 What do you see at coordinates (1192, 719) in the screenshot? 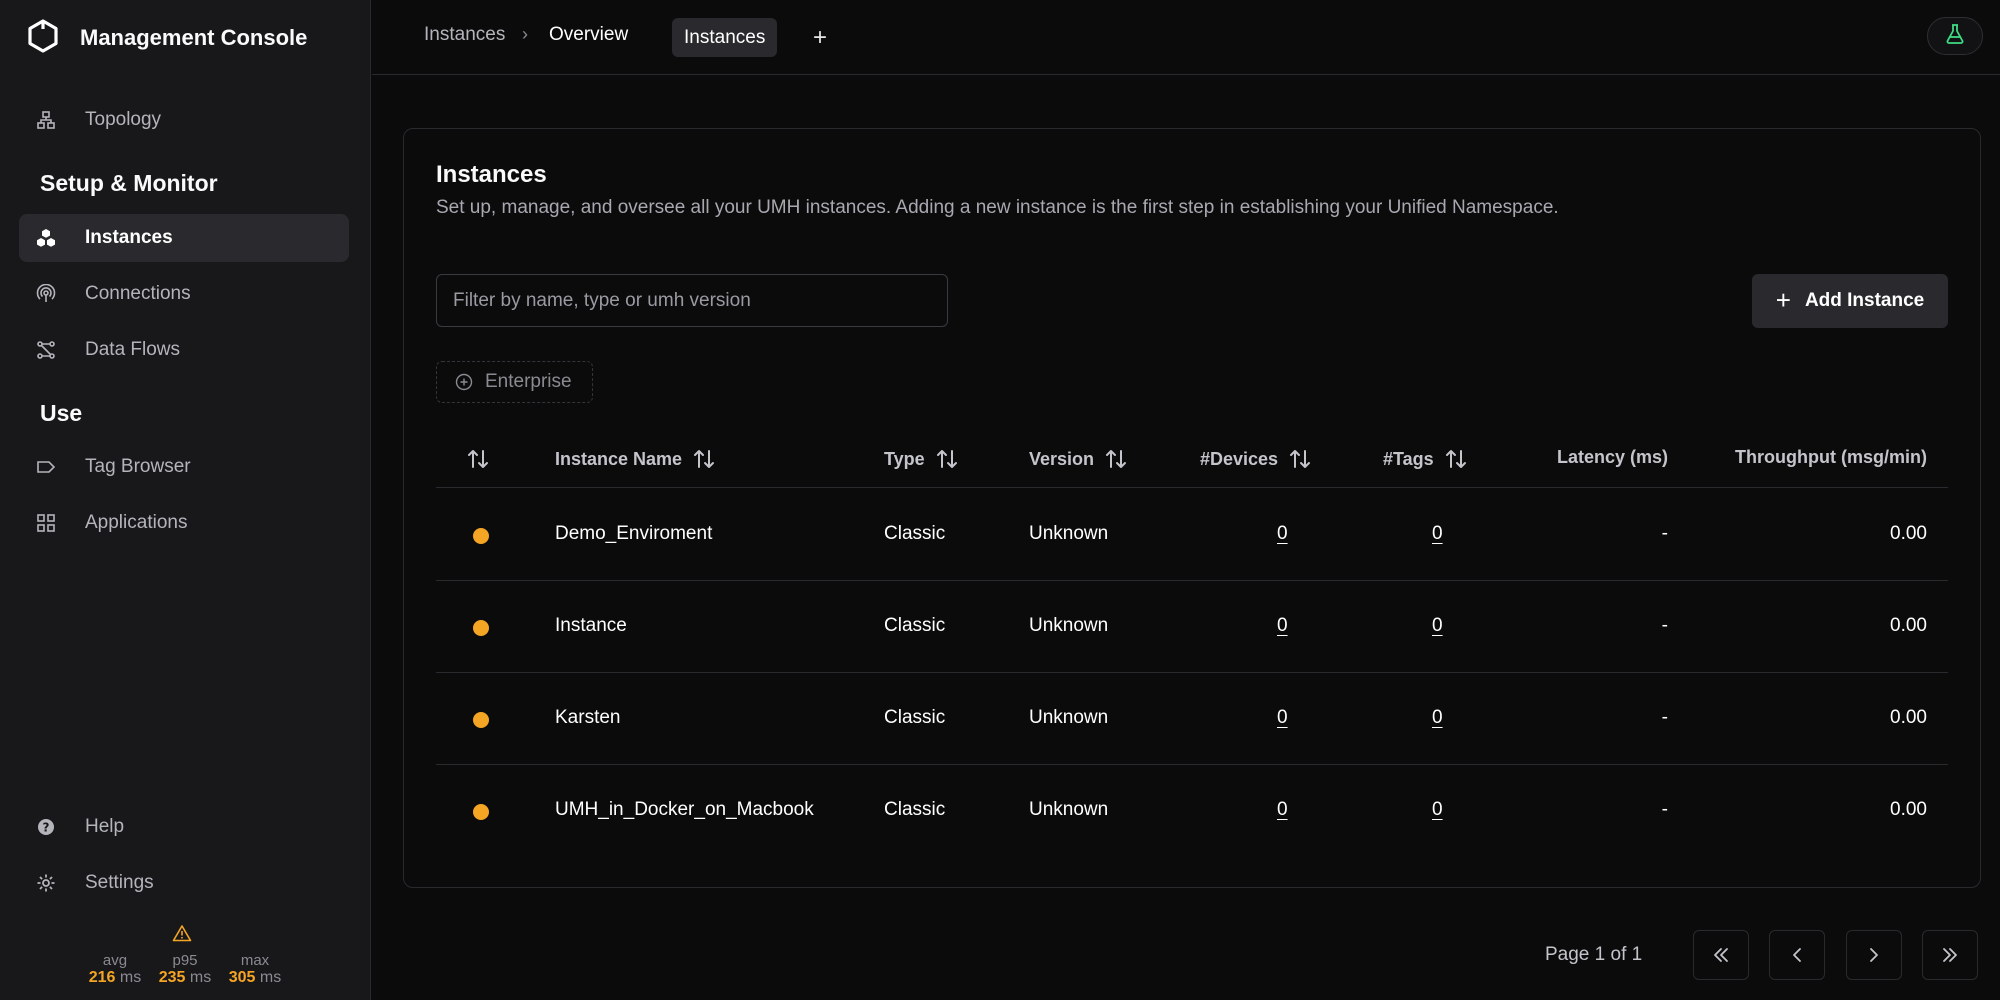
I see `table-row: Karsten Classic Unknown 0 0 - 0.00` at bounding box center [1192, 719].